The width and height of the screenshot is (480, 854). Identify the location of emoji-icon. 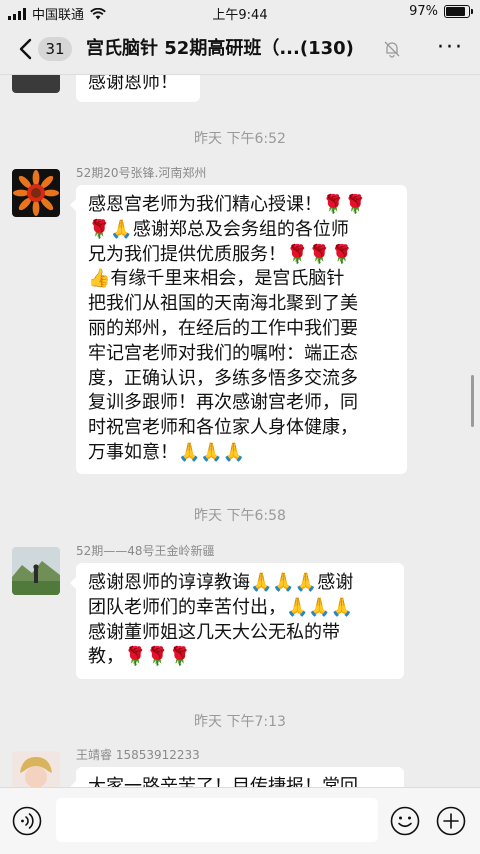
(405, 821).